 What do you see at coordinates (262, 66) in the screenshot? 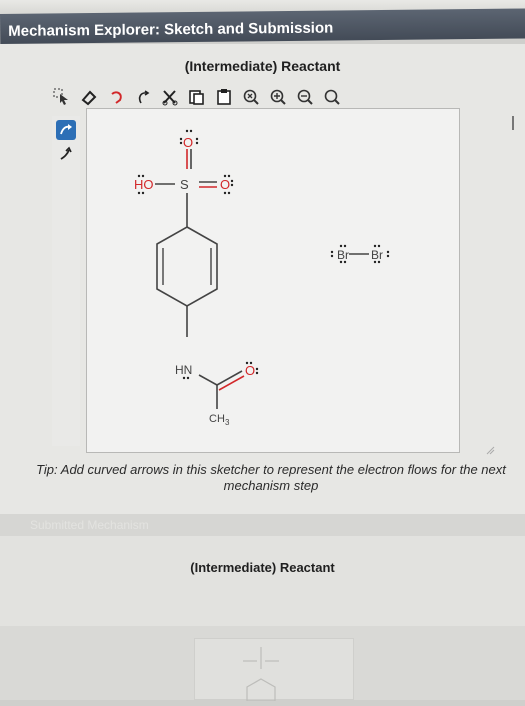
I see `panel-heading: (Intermediate) Reactant` at bounding box center [262, 66].